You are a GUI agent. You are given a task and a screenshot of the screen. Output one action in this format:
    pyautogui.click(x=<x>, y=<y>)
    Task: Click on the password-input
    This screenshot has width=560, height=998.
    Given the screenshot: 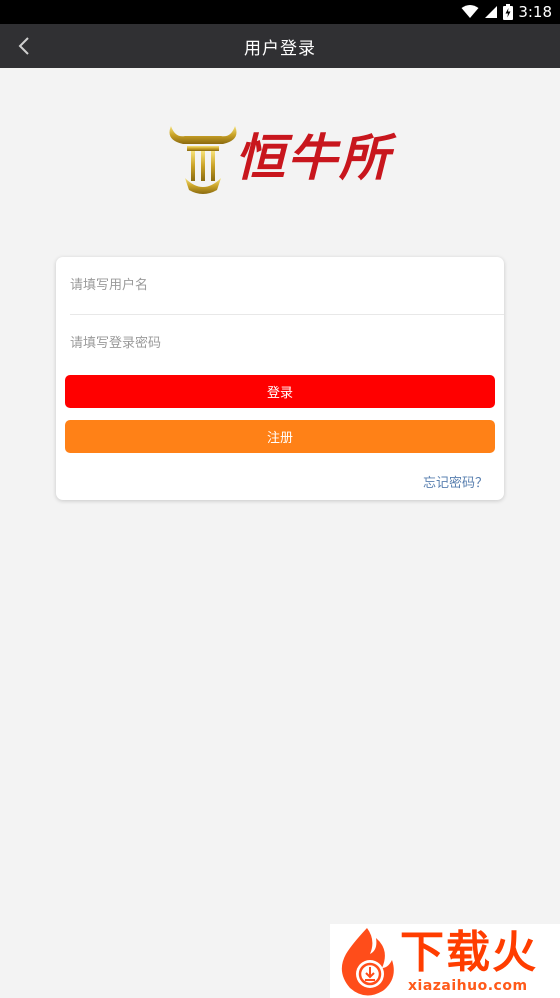 What is the action you would take?
    pyautogui.click(x=287, y=343)
    